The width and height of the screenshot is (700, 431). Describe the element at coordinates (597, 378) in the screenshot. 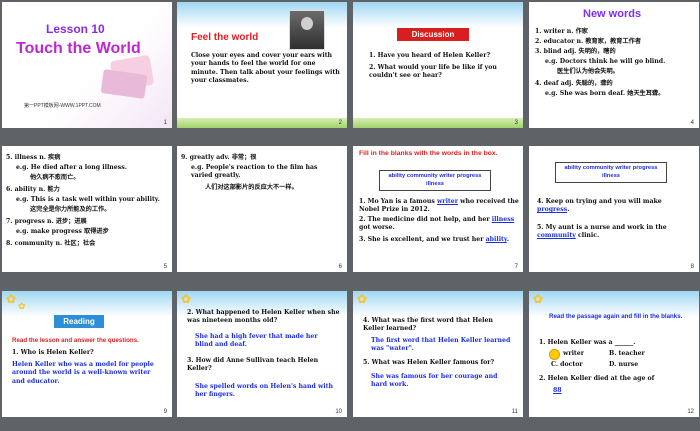

I see `question-2: 2. Helen Keller died at the age of` at that location.